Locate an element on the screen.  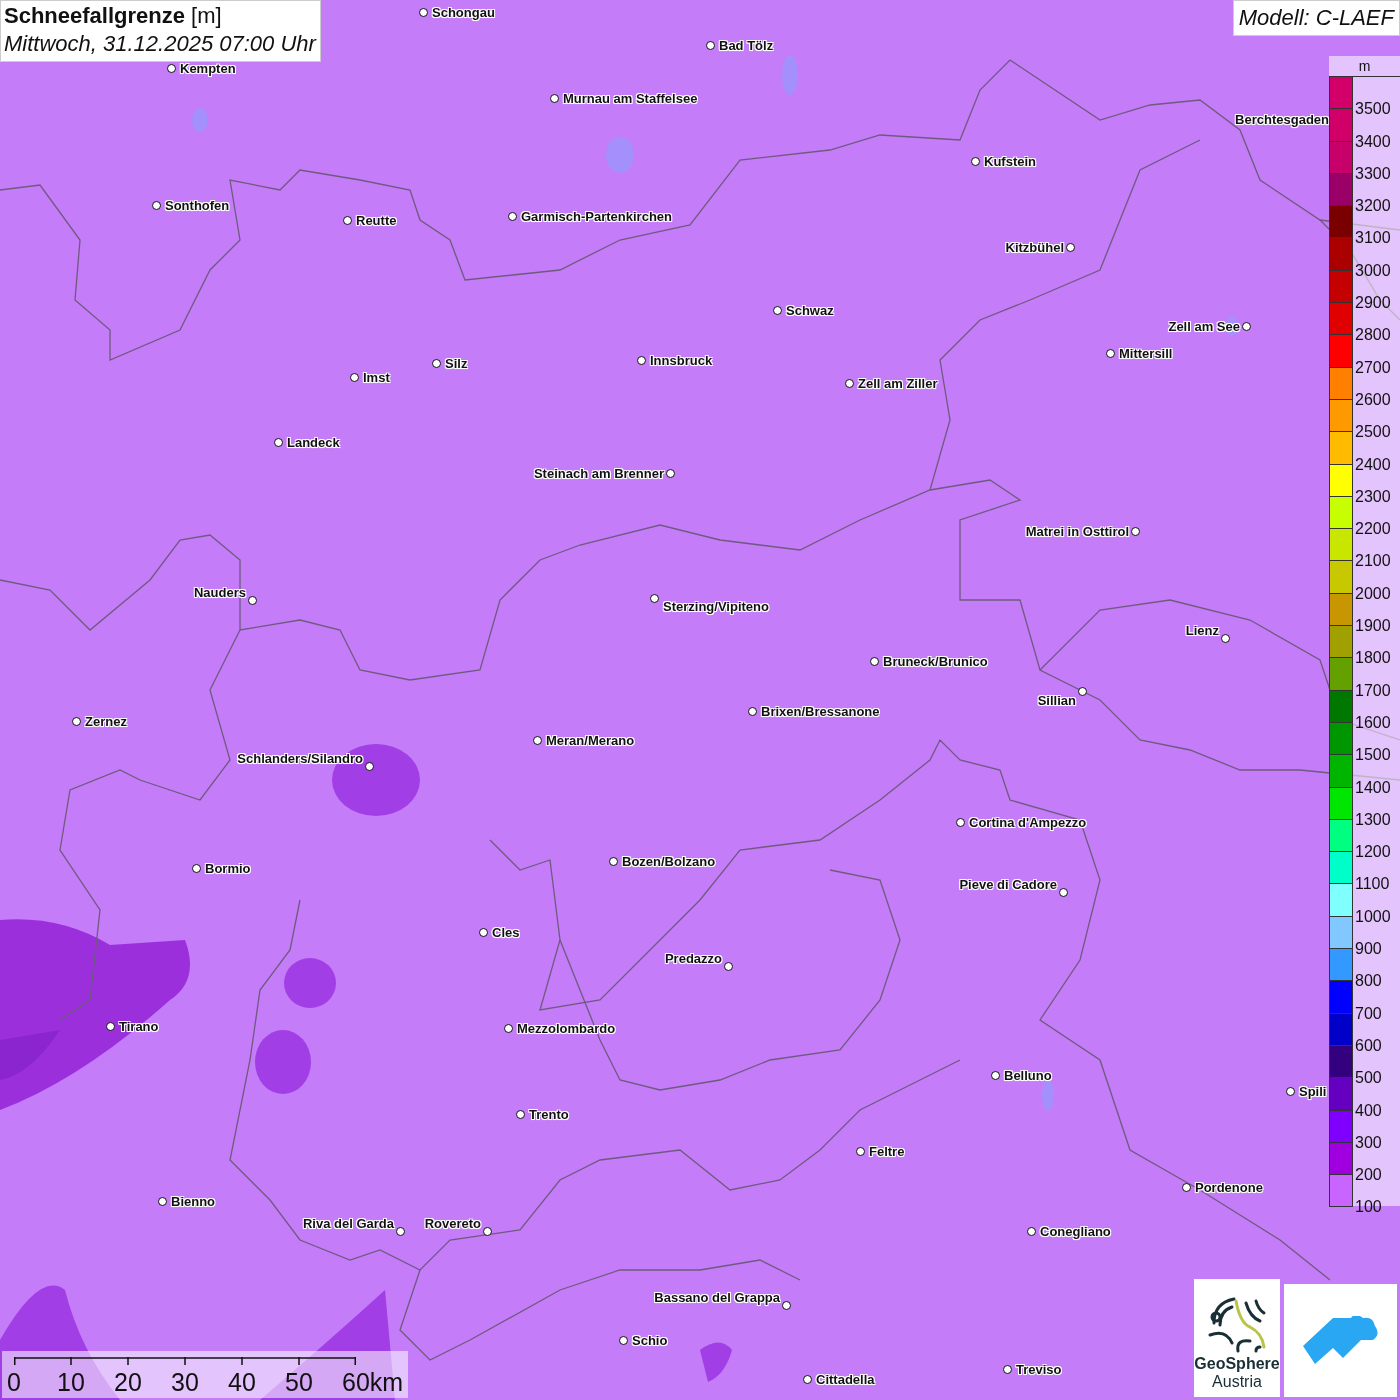
forecast-time: Mittwoch, 31.12.2025 07:00 Uhr is located at coordinates (160, 44).